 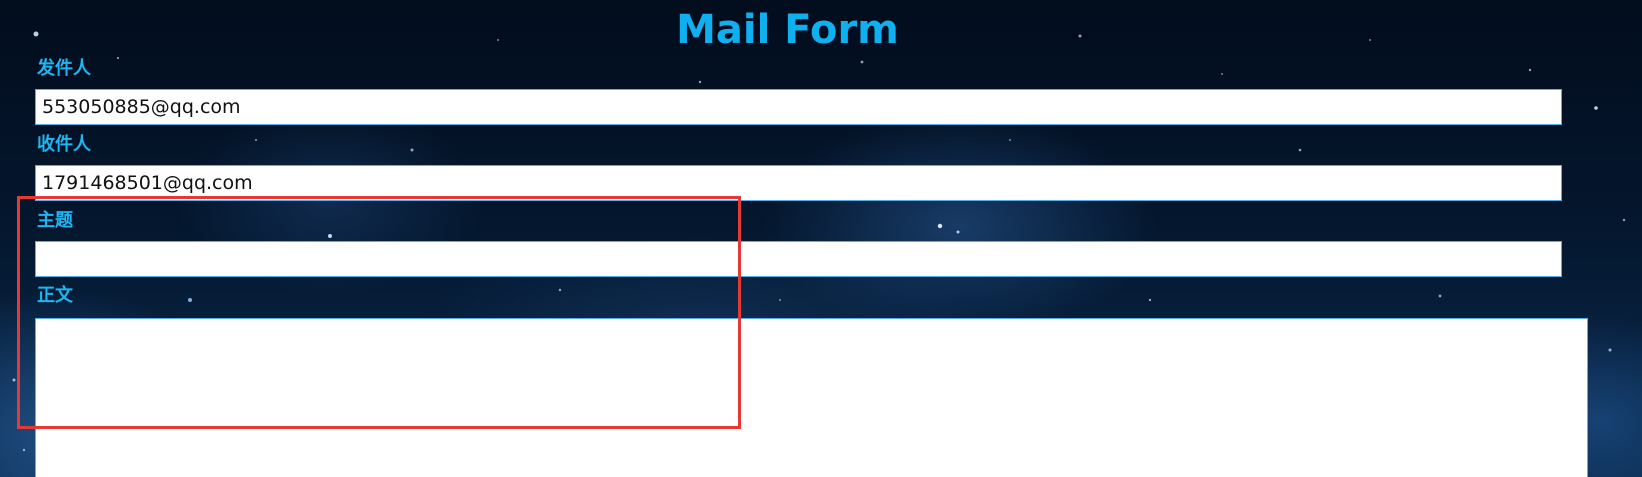 I want to click on sender-label: 发件人, so click(x=64, y=68).